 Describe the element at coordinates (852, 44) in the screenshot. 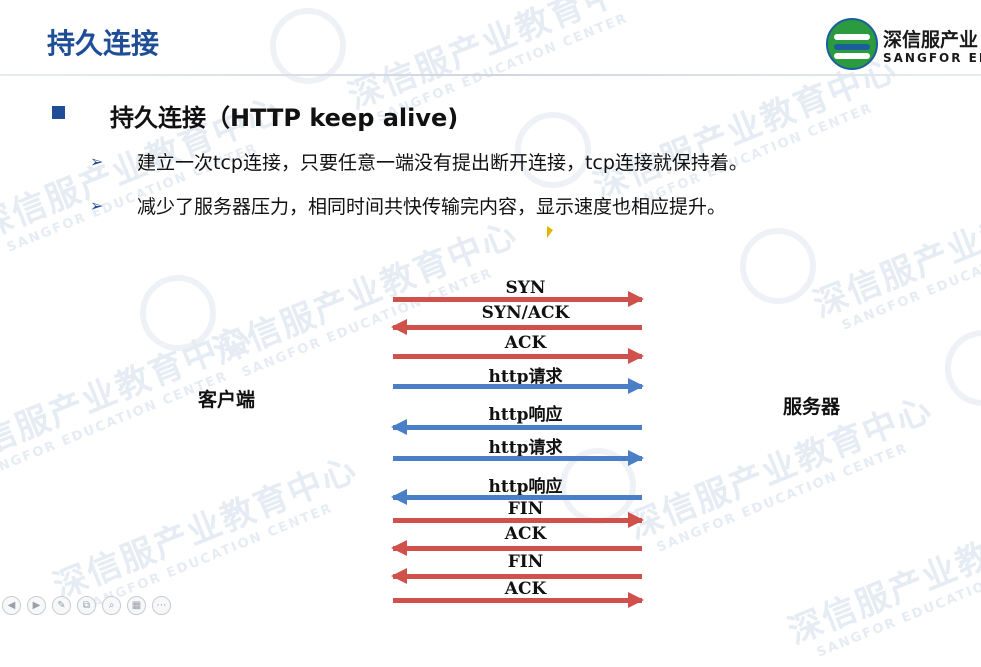

I see `sangfor-logo-icon` at that location.